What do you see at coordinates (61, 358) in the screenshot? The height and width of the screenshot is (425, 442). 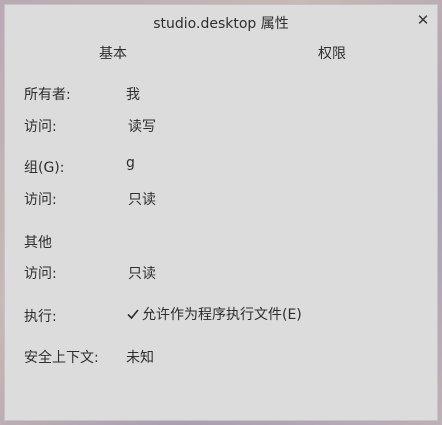 I see `security-context-label: 安全上下文:` at bounding box center [61, 358].